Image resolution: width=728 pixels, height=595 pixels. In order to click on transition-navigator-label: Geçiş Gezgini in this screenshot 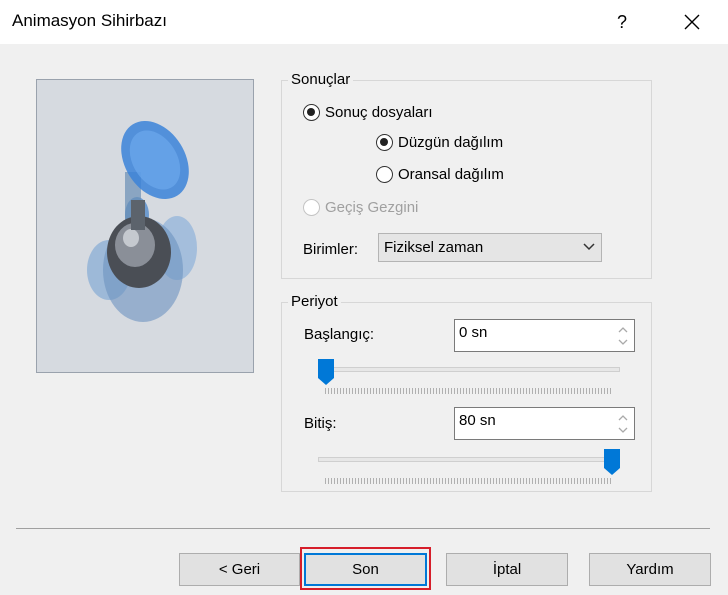, I will do `click(372, 207)`.